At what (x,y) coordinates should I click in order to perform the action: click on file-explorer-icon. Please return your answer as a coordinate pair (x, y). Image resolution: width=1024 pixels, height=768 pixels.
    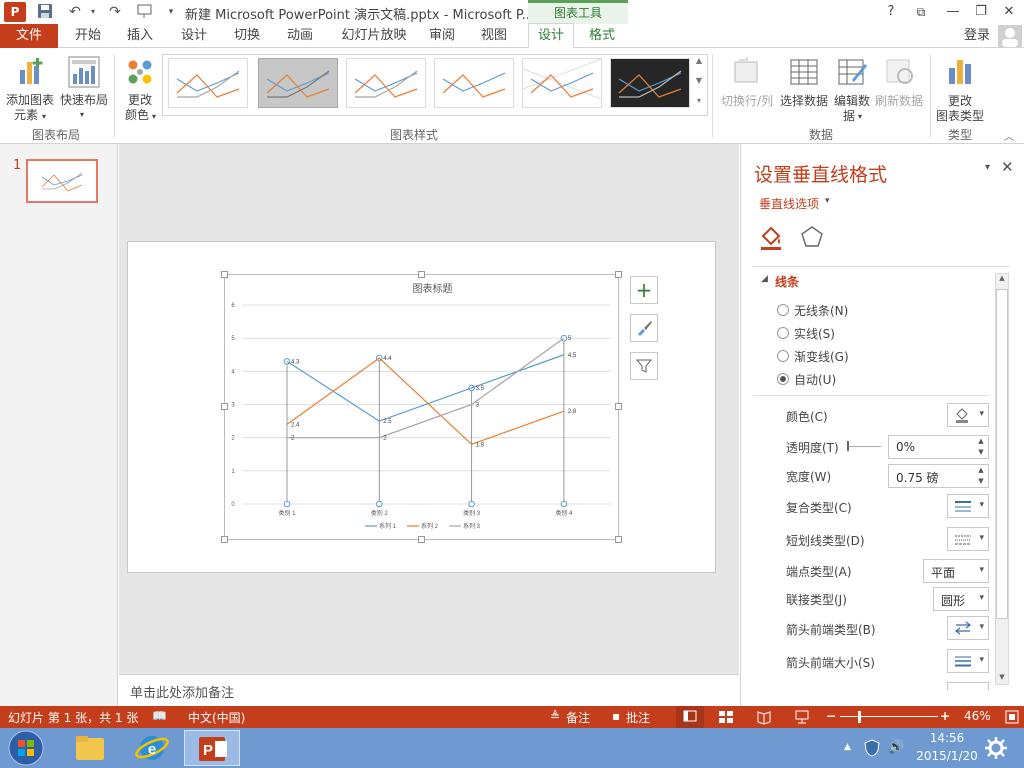
    Looking at the image, I should click on (90, 748).